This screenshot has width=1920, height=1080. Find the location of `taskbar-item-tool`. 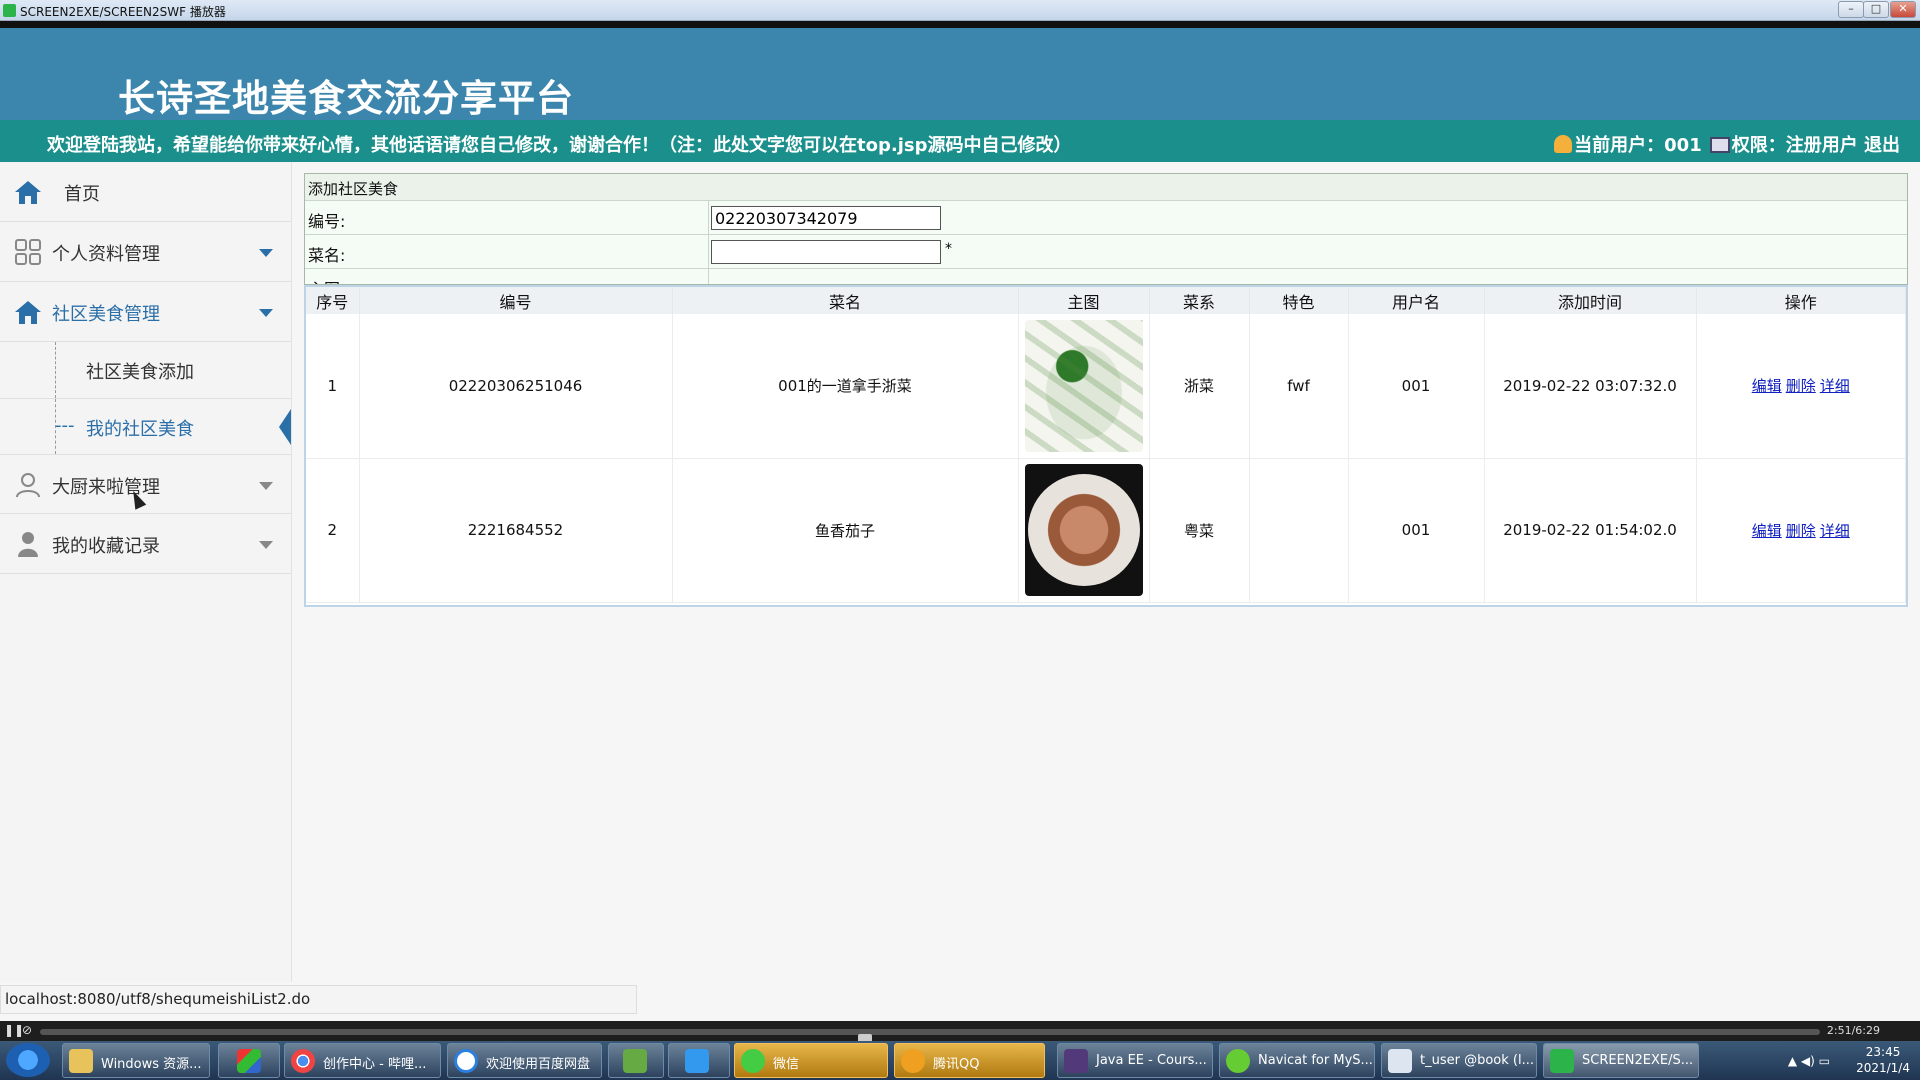

taskbar-item-tool is located at coordinates (699, 1060).